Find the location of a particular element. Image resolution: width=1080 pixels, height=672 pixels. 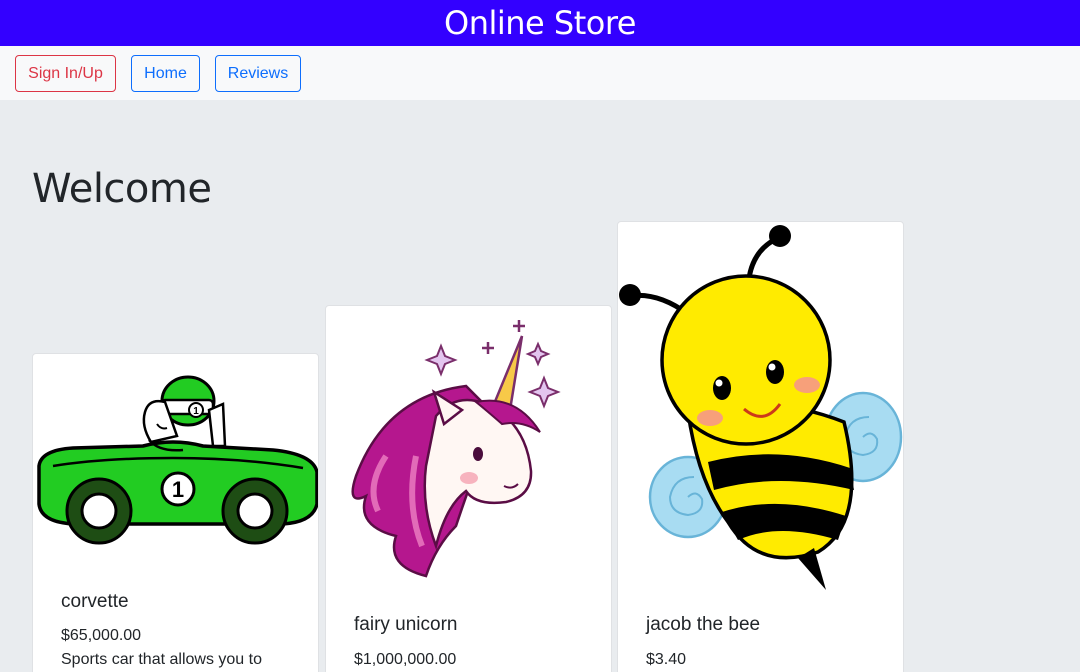

product-price: $65,000.00 is located at coordinates (101, 635).